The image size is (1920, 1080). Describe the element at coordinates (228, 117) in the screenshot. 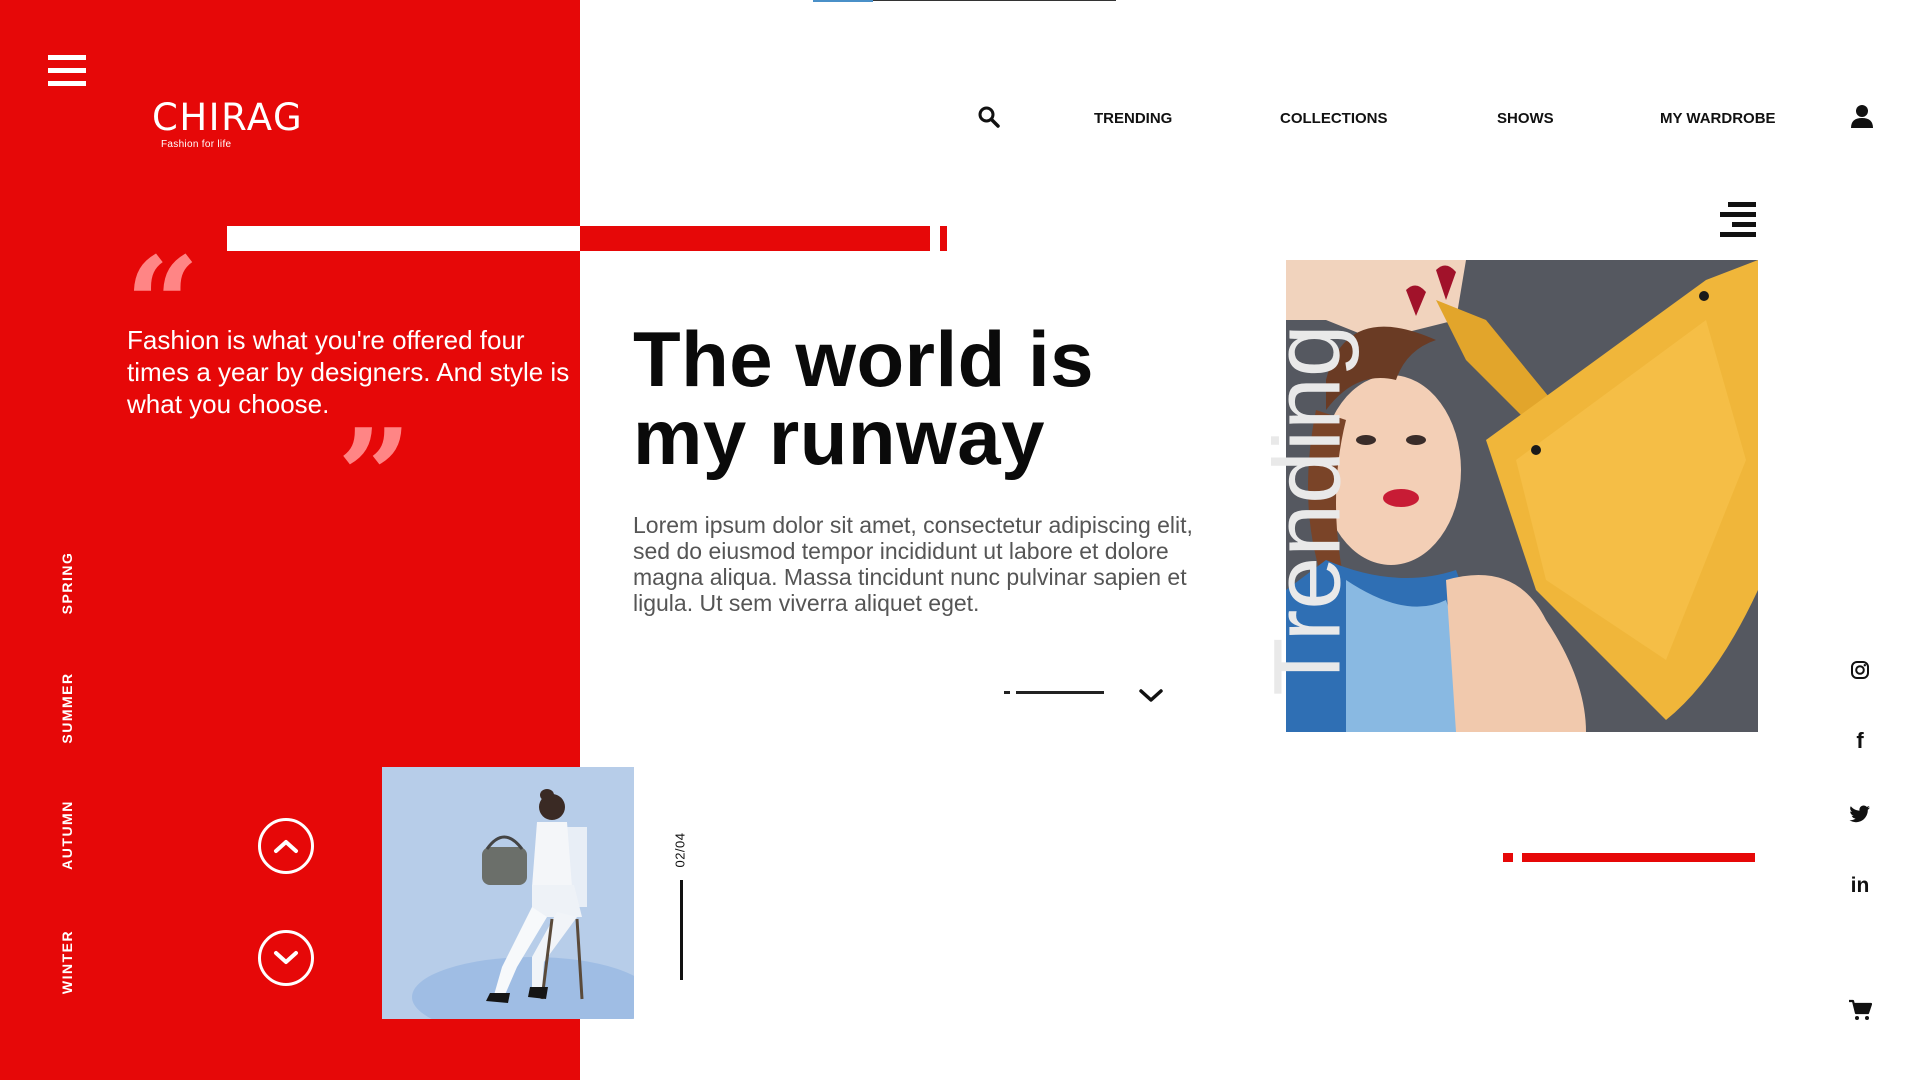

I see `brand-name: CHIRAG` at that location.